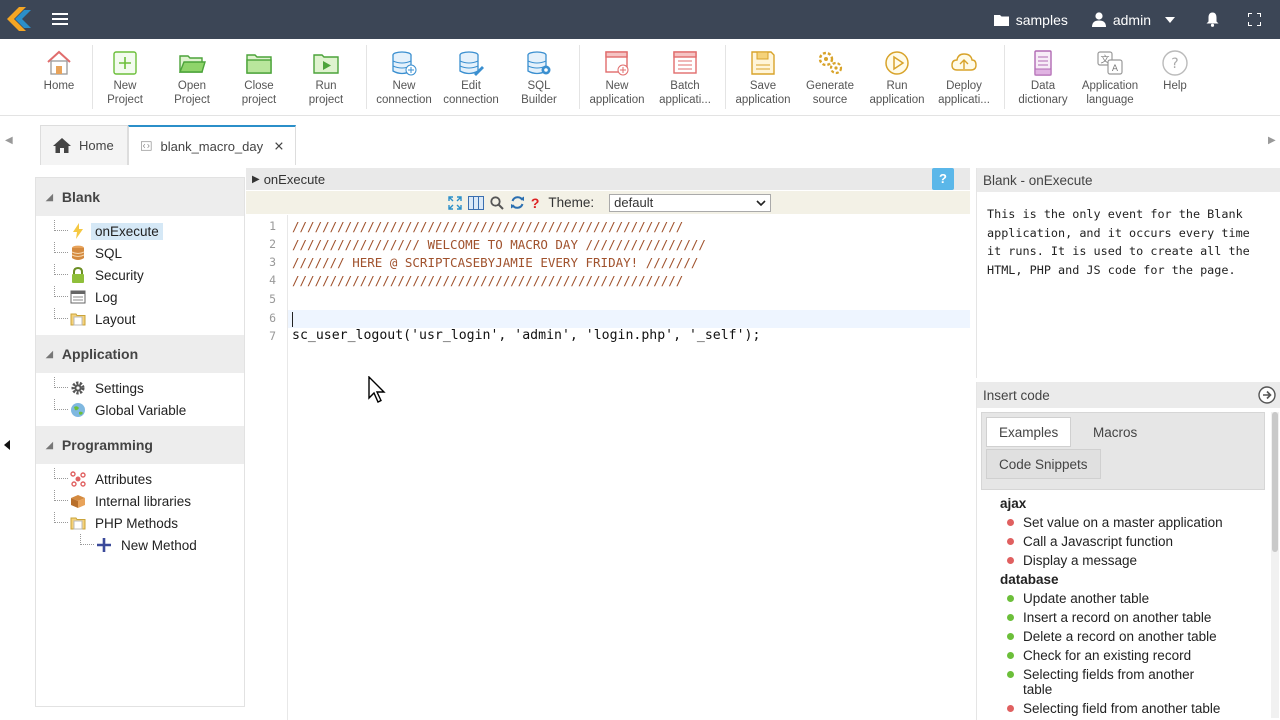 The image size is (1280, 720). I want to click on data-dictionary-label: Data dictionary, so click(1043, 93).